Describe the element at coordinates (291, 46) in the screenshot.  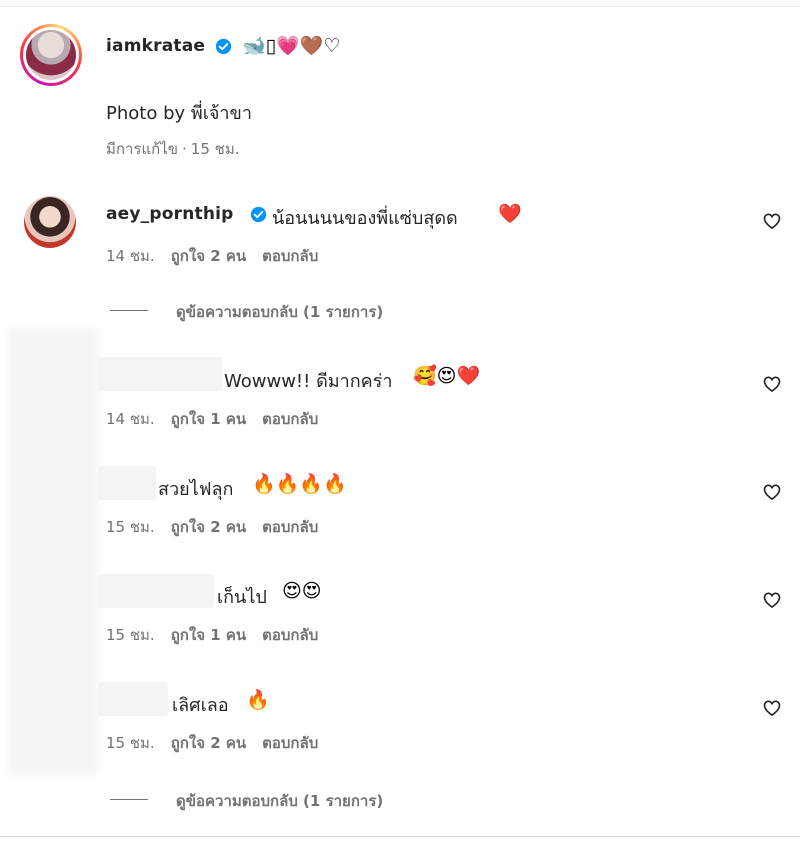
I see `caption-emojis: 🐋▯💗🤎♡` at that location.